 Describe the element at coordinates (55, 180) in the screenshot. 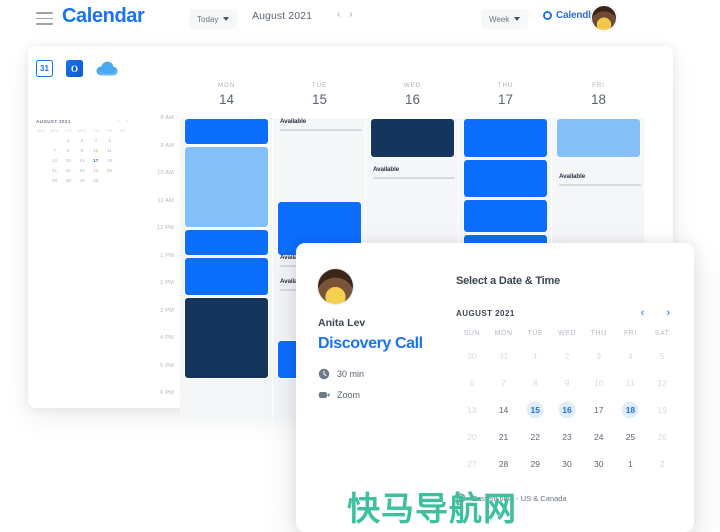

I see `mini-date-cell: 28` at that location.